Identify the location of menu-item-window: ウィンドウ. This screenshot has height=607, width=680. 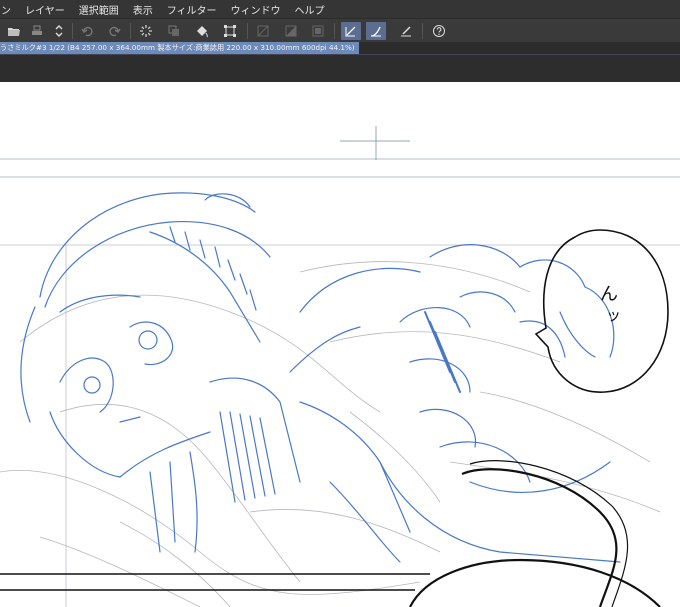
(256, 9).